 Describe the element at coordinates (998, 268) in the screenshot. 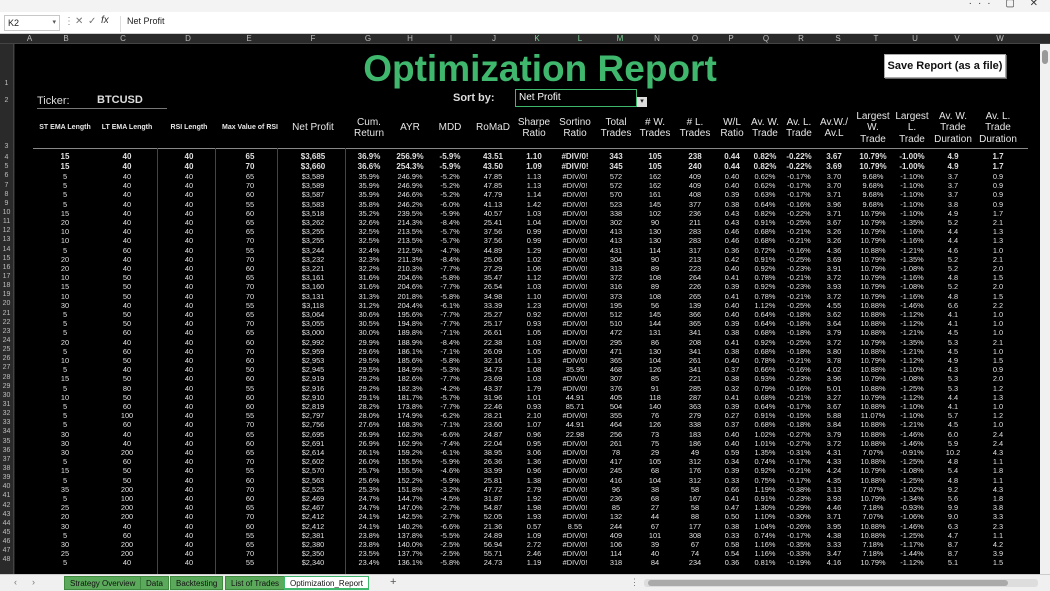

I see `table-cell: 2.0` at that location.